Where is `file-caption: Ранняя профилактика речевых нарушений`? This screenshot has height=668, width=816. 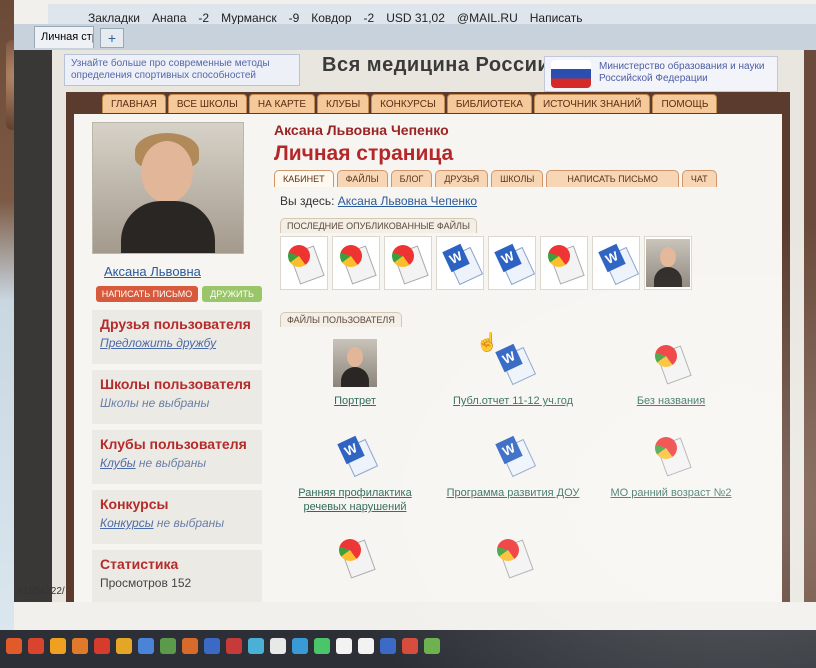
file-caption: Ранняя профилактика речевых нарушений is located at coordinates (355, 500).